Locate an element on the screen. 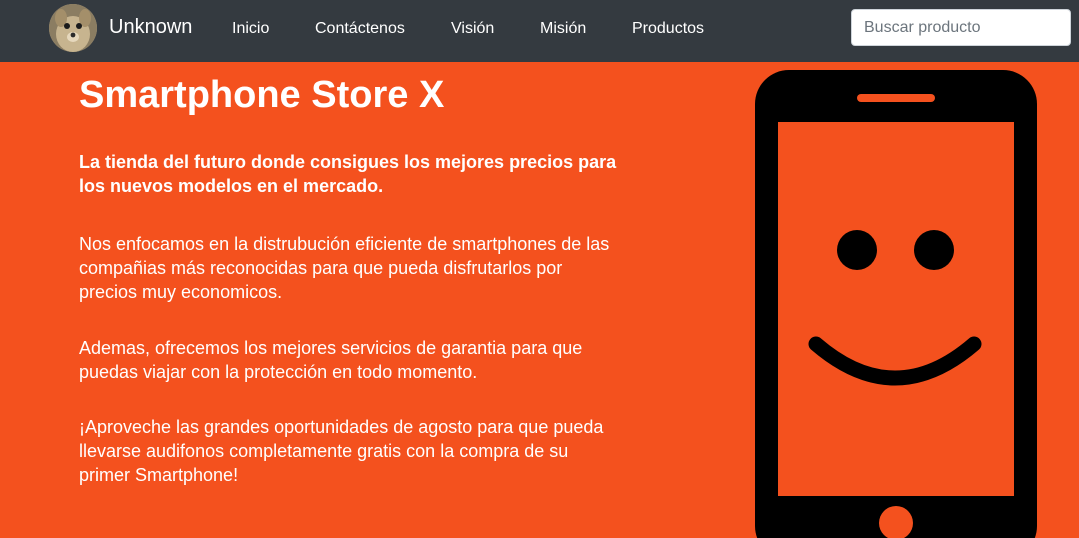 The width and height of the screenshot is (1079, 538). nav-link-contactenos: Contáctenos is located at coordinates (360, 28).